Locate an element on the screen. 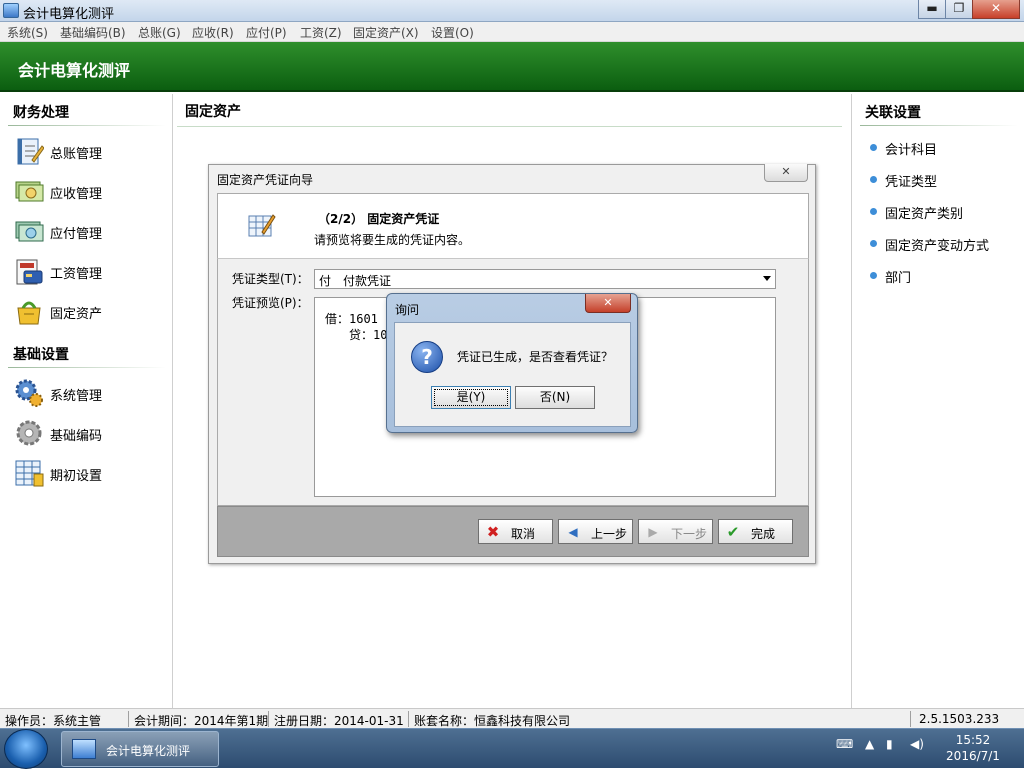 Image resolution: width=1024 pixels, height=769 pixels. dialog-close-button: ✕ is located at coordinates (608, 303).